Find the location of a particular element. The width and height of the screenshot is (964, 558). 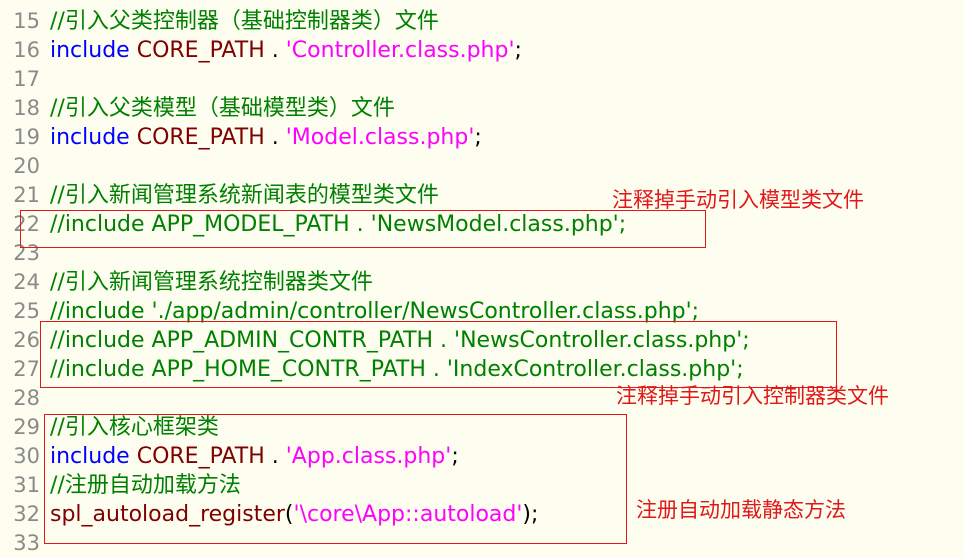

code-line: 20 is located at coordinates (482, 166).